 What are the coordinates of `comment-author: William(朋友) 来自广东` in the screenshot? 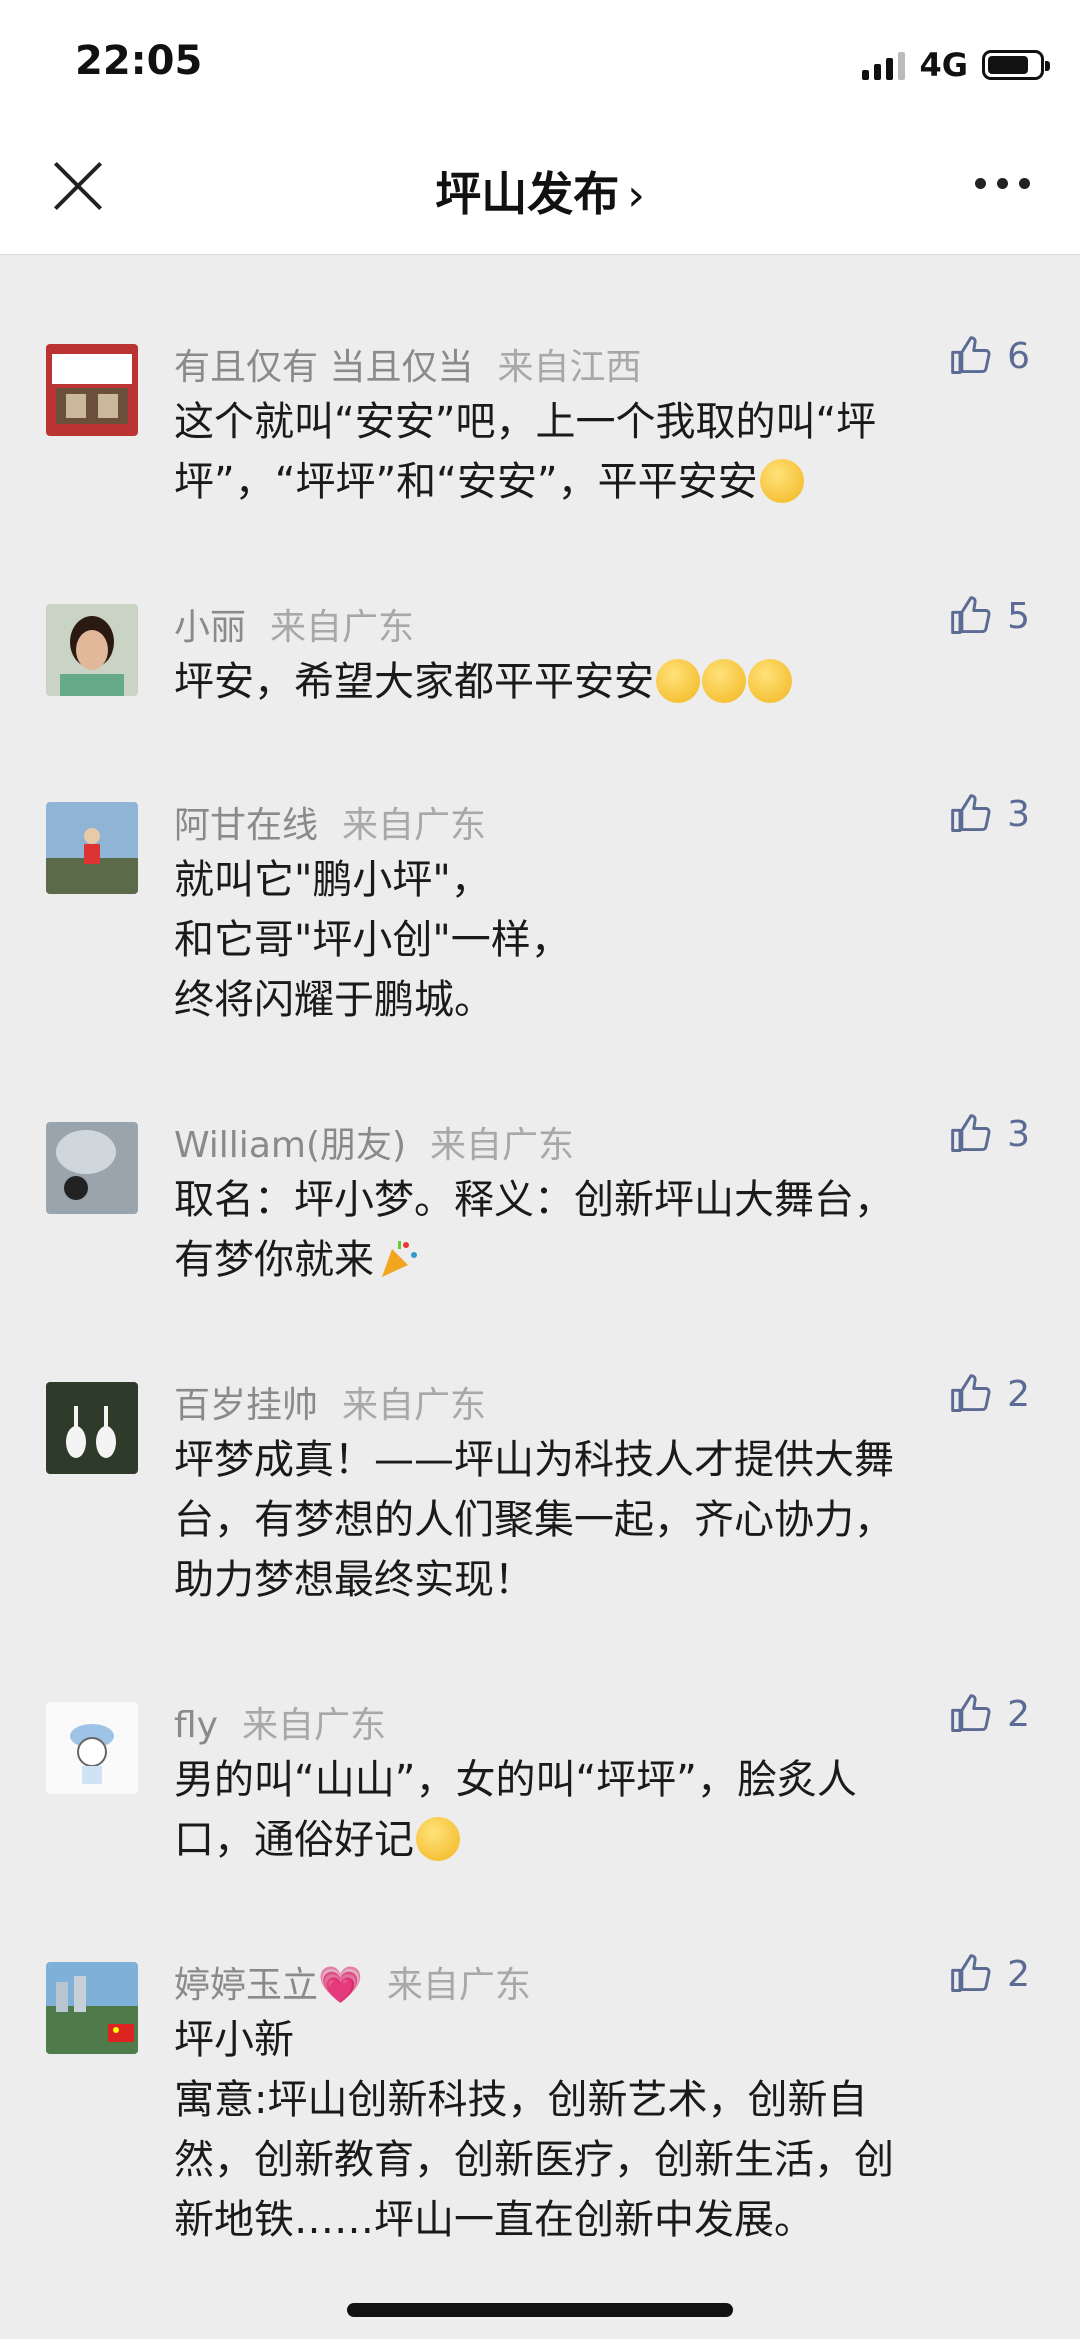 It's located at (374, 1142).